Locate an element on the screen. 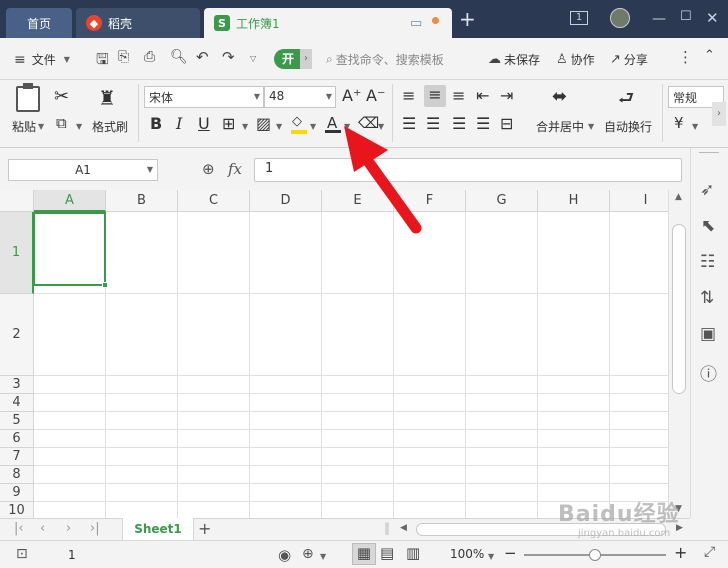 Image resolution: width=728 pixels, height=568 pixels. print-icon: ⎙ is located at coordinates (149, 57).